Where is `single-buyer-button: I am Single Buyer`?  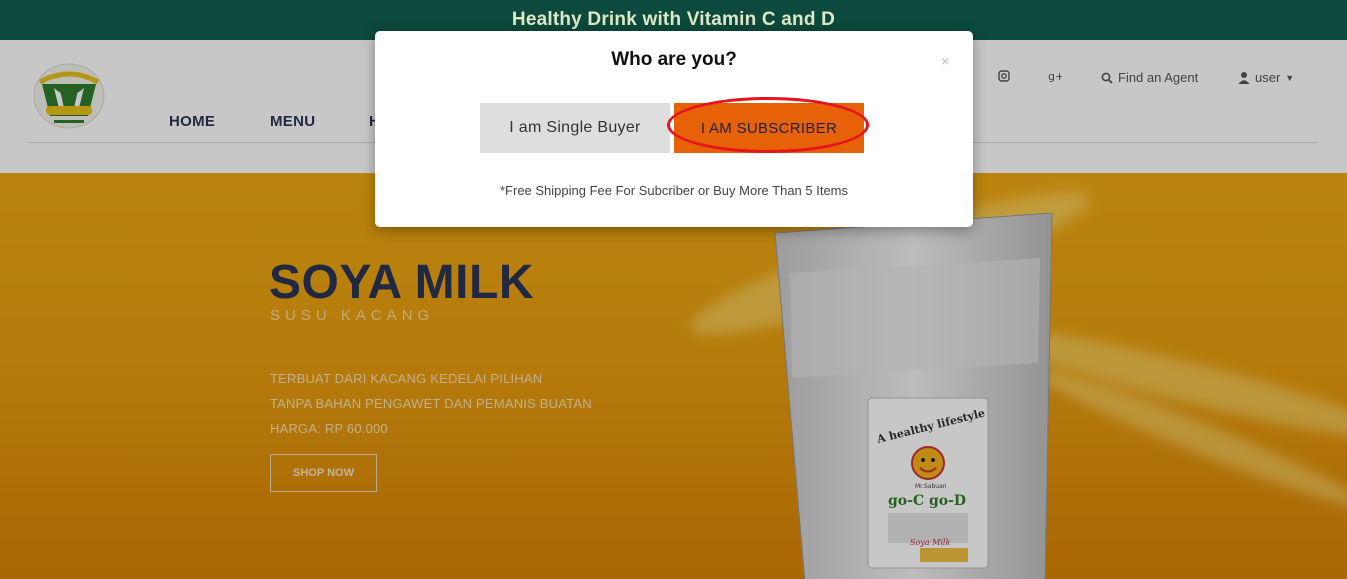
single-buyer-button: I am Single Buyer is located at coordinates (575, 128).